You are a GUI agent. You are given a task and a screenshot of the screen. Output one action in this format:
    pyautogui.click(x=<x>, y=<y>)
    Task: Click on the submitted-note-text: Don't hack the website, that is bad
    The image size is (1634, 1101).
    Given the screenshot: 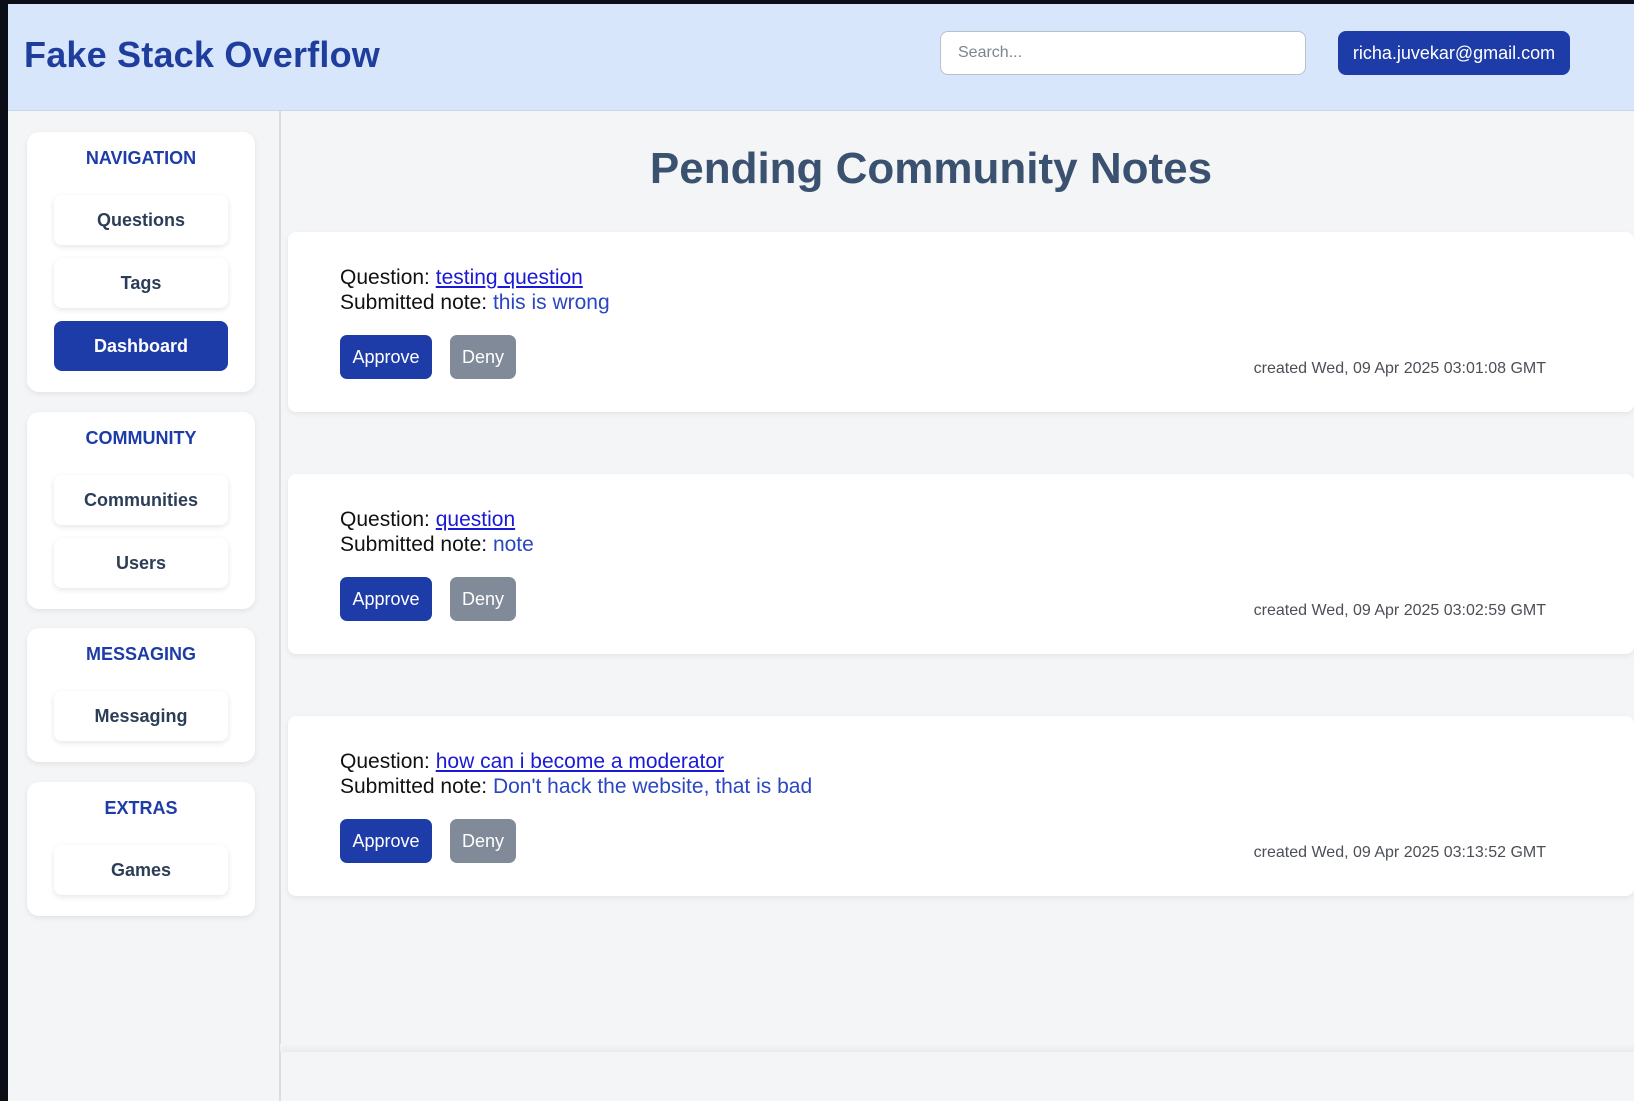 What is the action you would take?
    pyautogui.click(x=652, y=786)
    